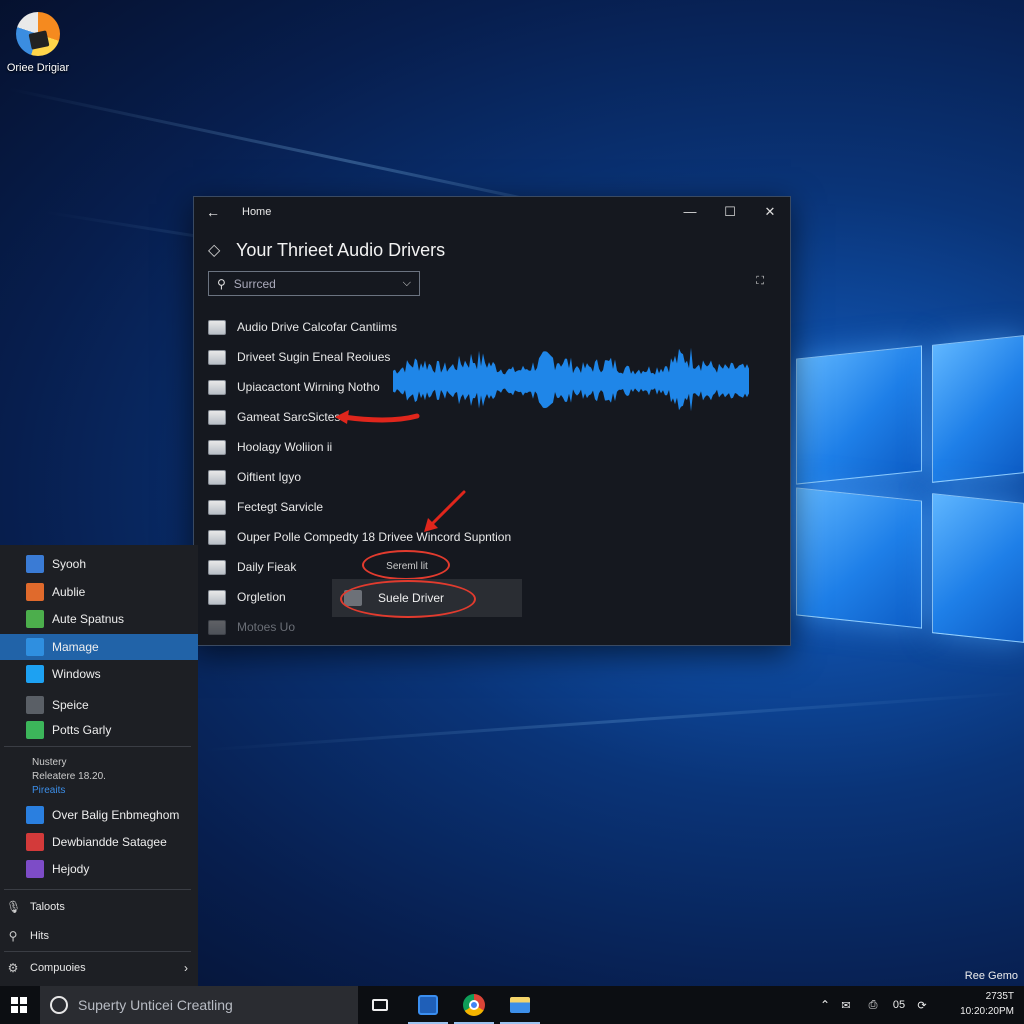 The height and width of the screenshot is (1024, 1024). Describe the element at coordinates (289, 417) in the screenshot. I see `list-item-label: Gameat SarcSictes` at that location.